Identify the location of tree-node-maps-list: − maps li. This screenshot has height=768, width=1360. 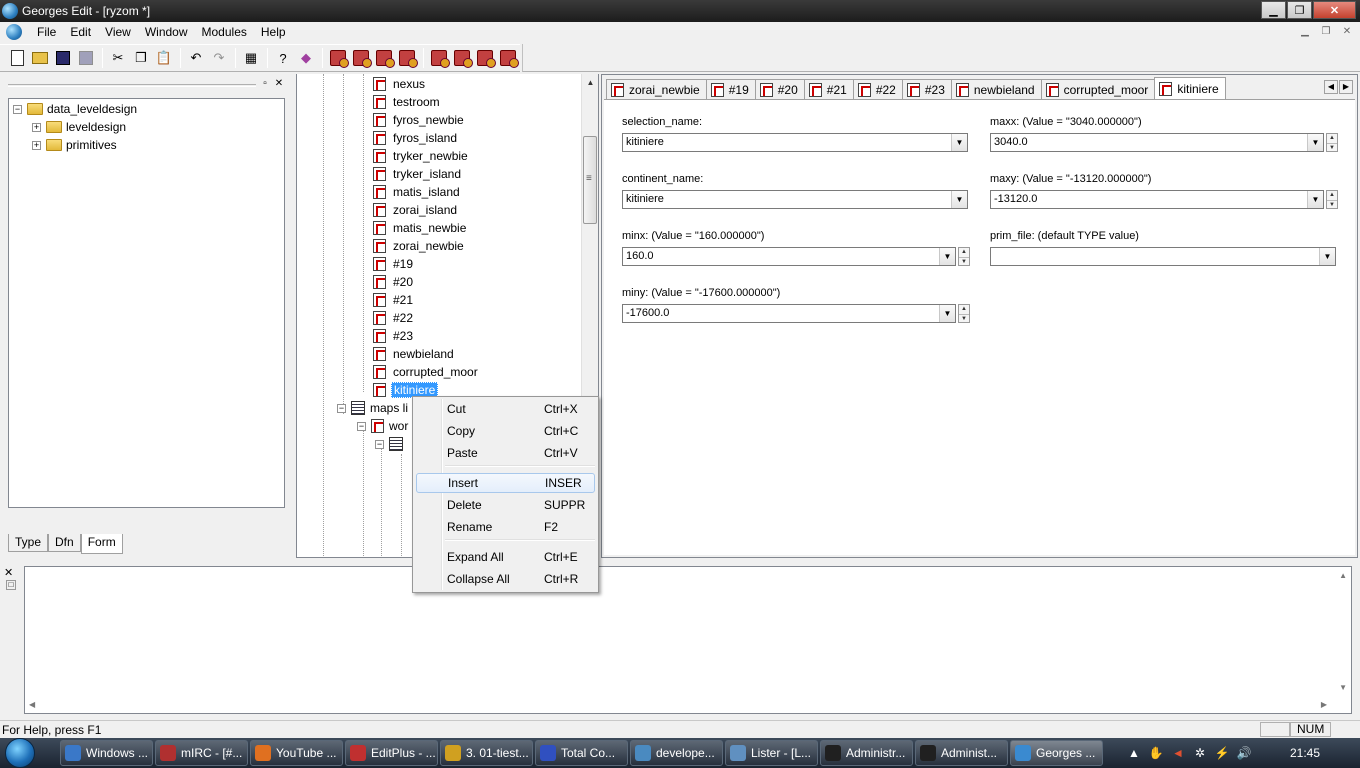
(372, 408).